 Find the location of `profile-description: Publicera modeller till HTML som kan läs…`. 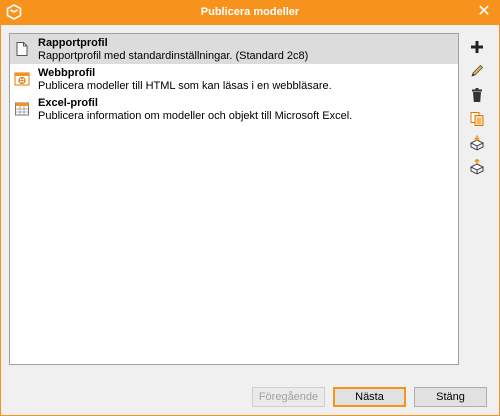

profile-description: Publicera modeller till HTML som kan läs… is located at coordinates (185, 86).